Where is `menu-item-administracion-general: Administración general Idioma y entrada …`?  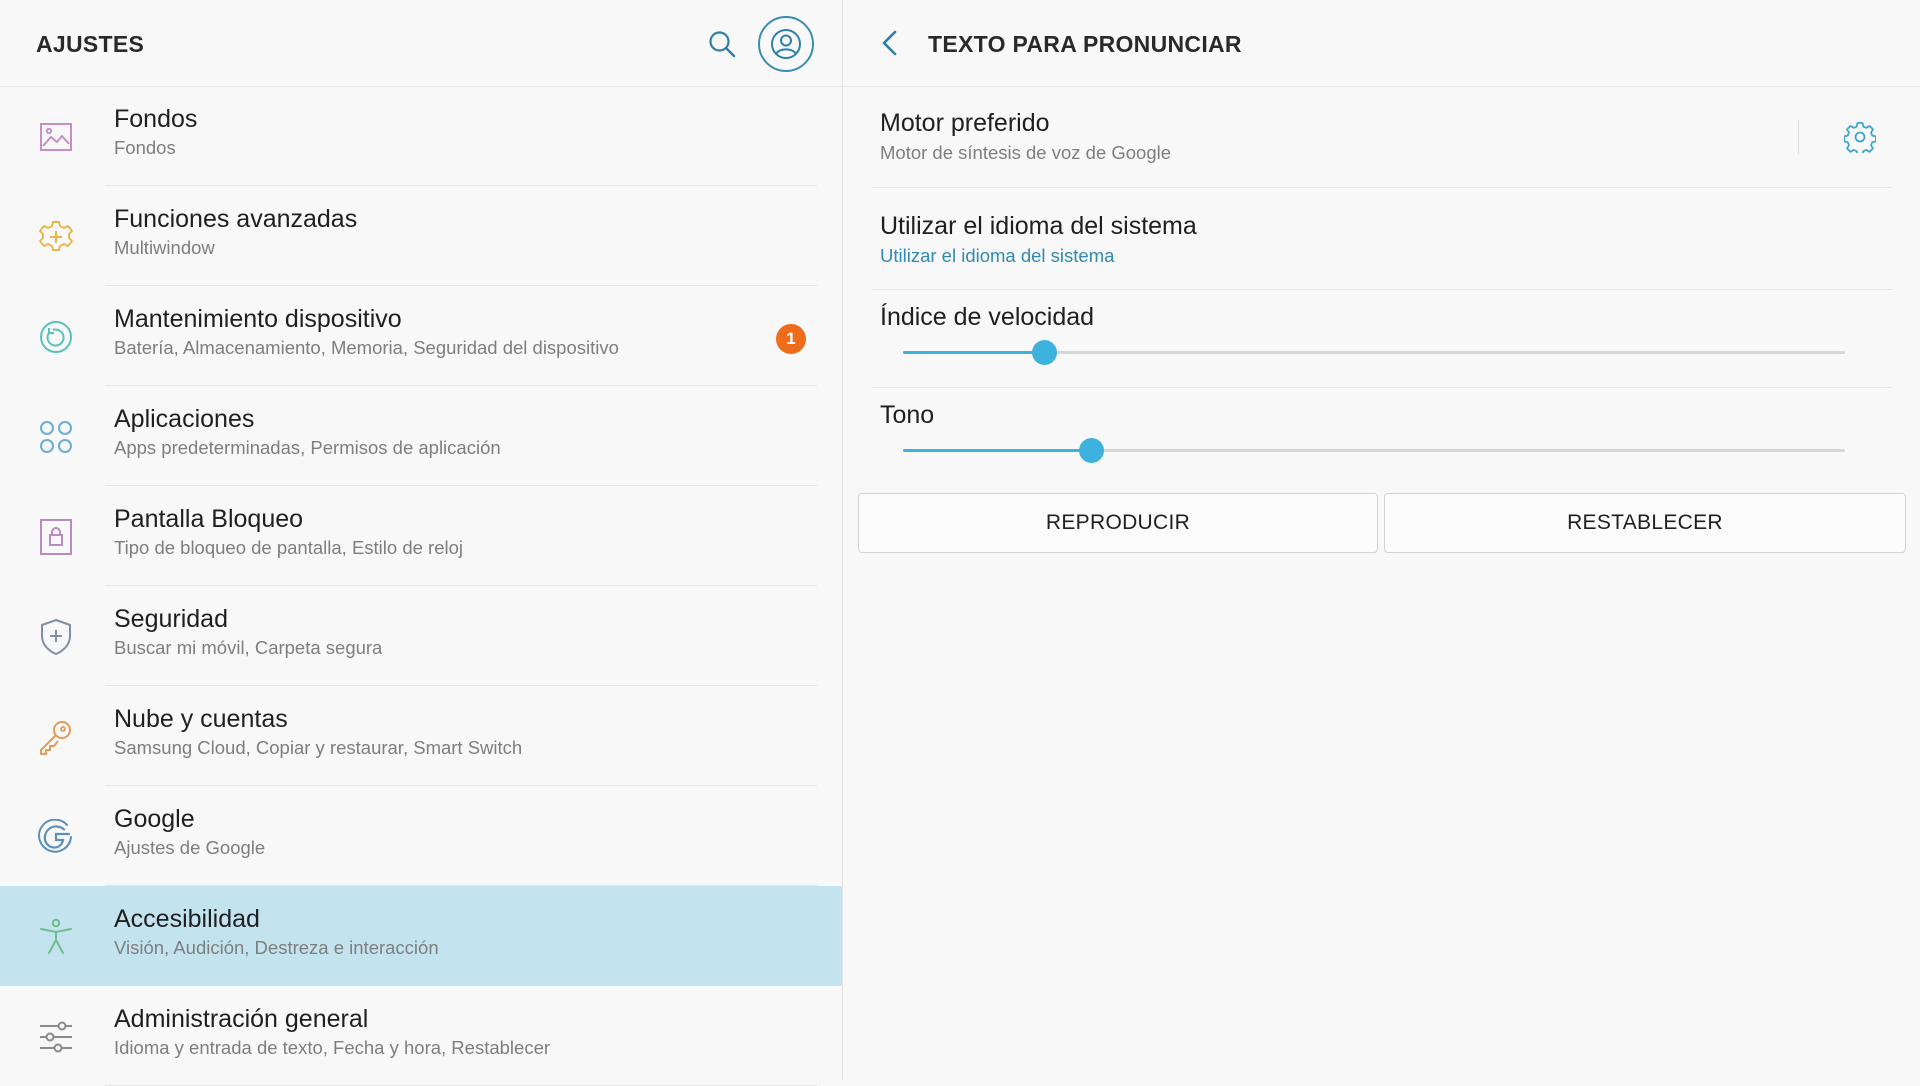 menu-item-administracion-general: Administración general Idioma y entrada … is located at coordinates (421, 1036).